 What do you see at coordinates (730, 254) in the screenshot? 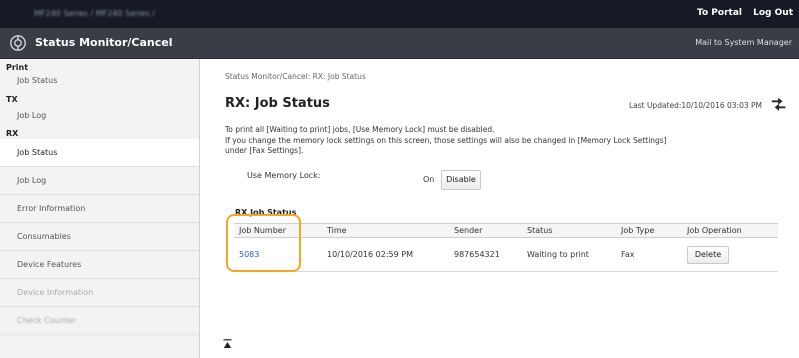
I see `operation-cell: Delete` at bounding box center [730, 254].